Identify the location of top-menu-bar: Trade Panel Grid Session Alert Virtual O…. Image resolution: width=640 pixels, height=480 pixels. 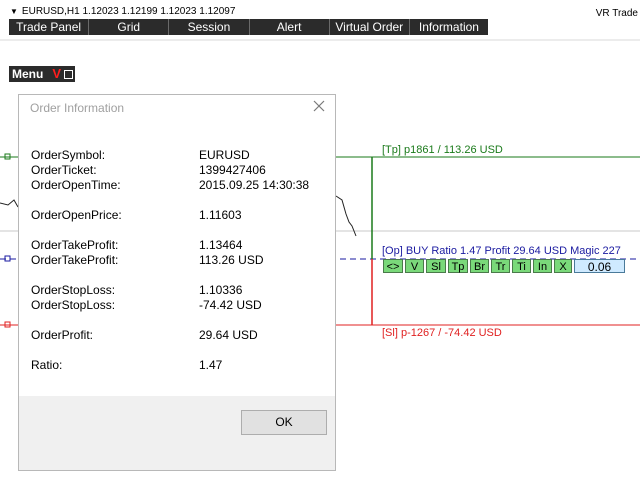
(248, 27).